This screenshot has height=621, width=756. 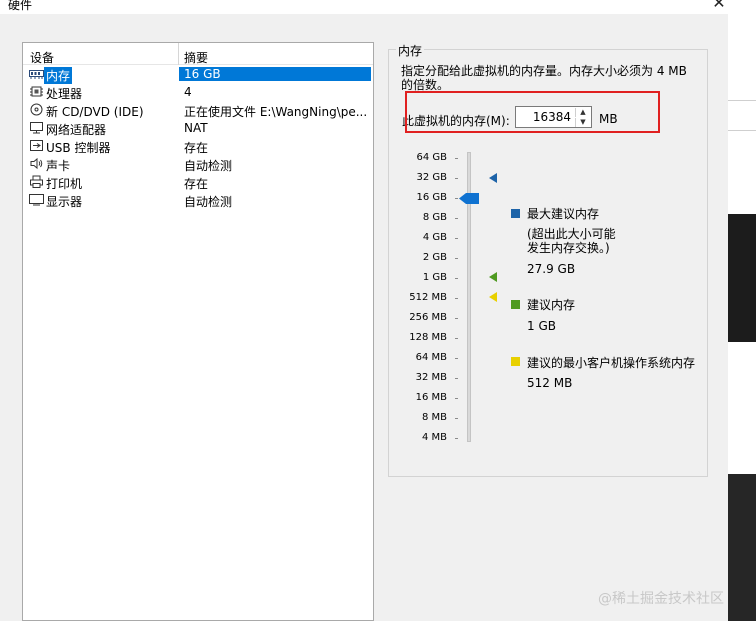 I want to click on sound-card-icon, so click(x=36, y=163).